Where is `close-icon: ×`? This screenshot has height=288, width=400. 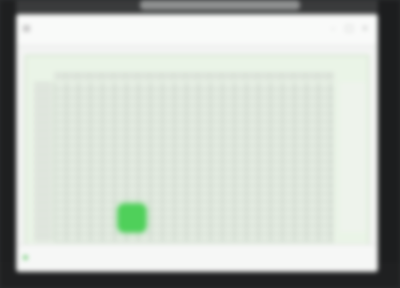
close-icon: × is located at coordinates (365, 29).